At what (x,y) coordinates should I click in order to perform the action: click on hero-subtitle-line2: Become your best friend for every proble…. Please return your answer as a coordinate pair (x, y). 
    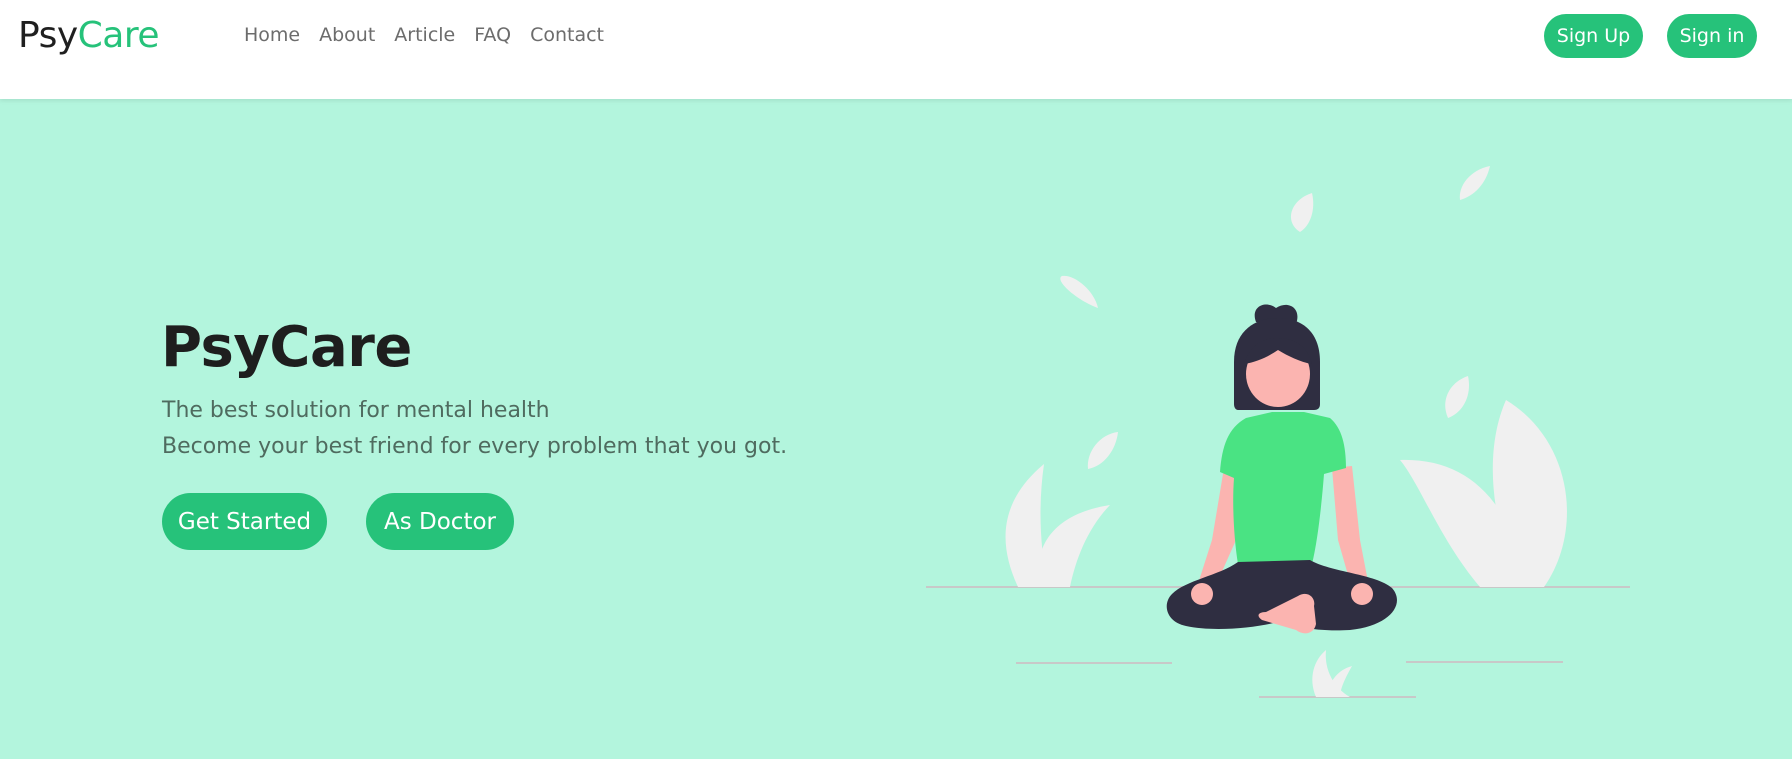
    Looking at the image, I should click on (475, 446).